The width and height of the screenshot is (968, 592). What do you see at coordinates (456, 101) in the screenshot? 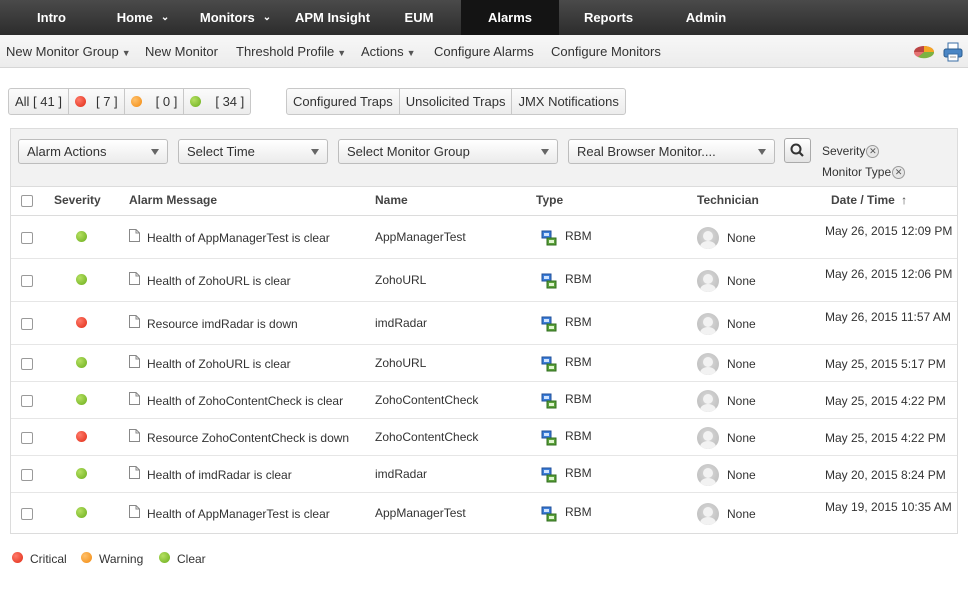
I see `unsolicited-traps-tab: Unsolicited Traps` at bounding box center [456, 101].